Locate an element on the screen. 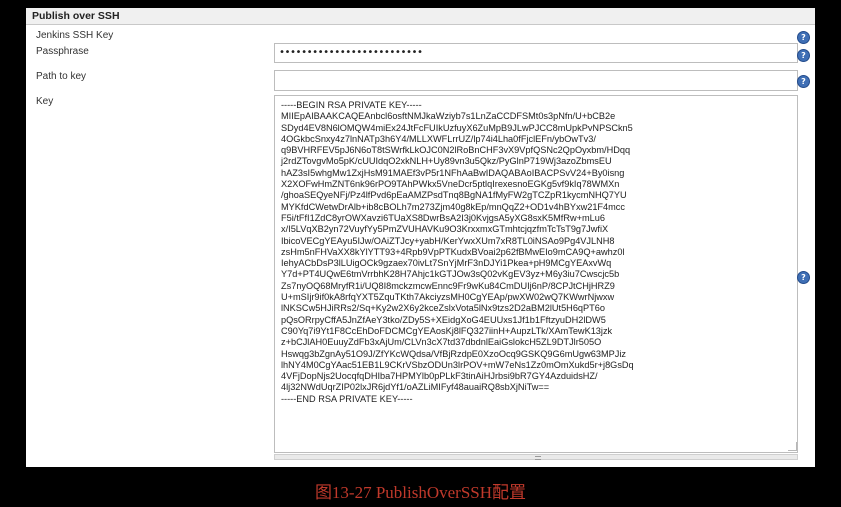 This screenshot has height=507, width=841. help-icon-key: ? is located at coordinates (803, 277).